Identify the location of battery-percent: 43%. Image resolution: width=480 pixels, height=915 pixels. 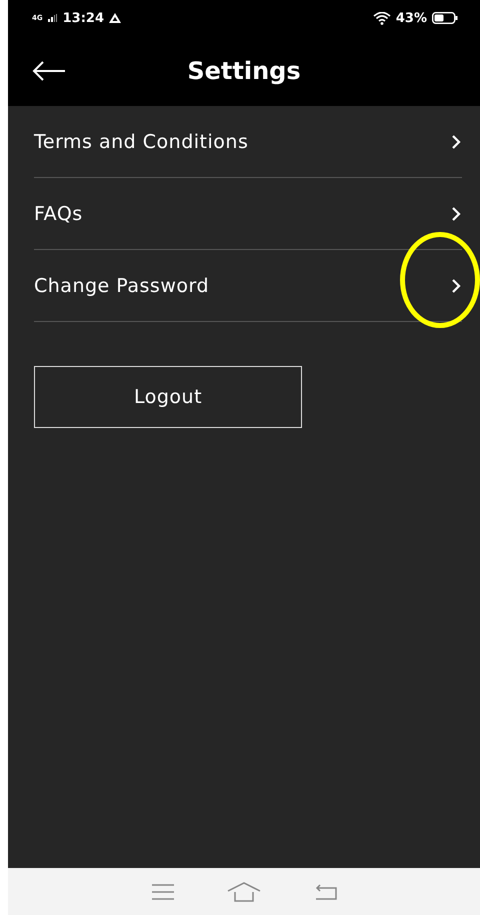
(411, 18).